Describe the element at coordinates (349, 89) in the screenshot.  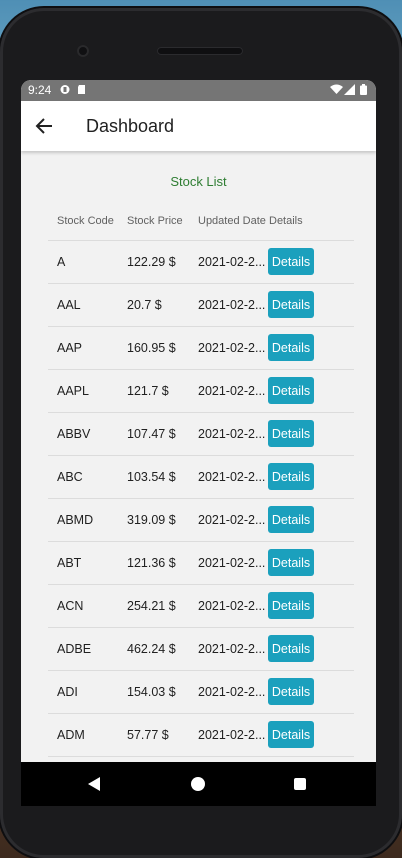
I see `signal-icon` at that location.